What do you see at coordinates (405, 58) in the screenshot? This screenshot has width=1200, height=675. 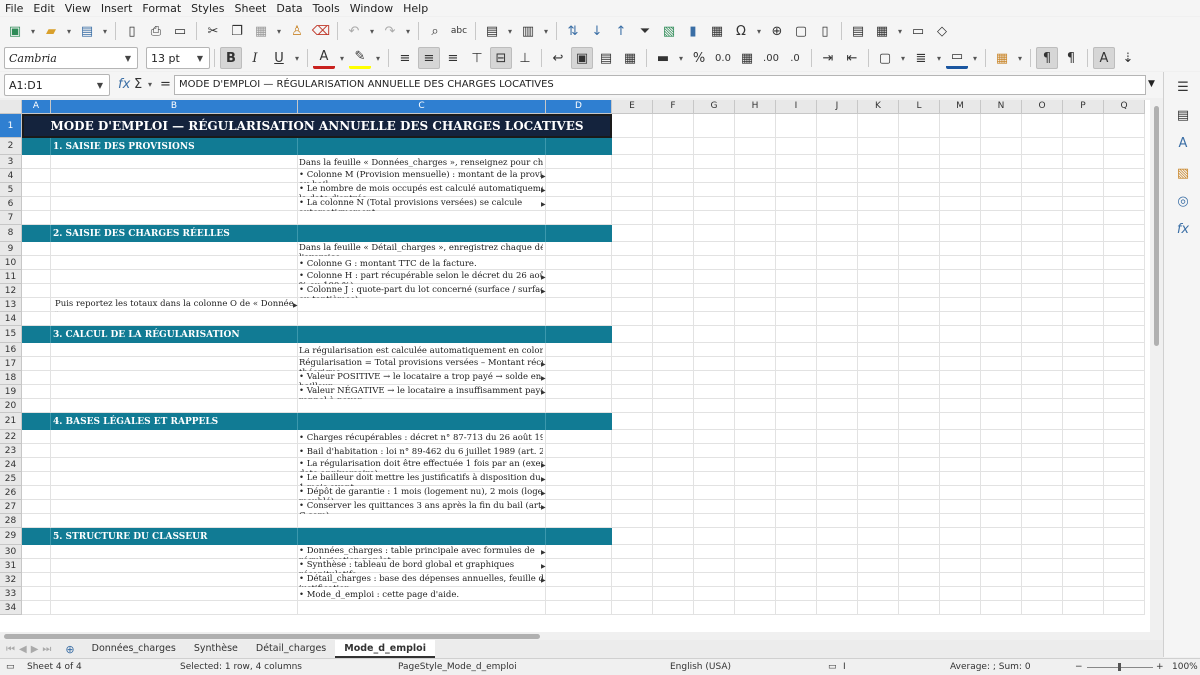 I see `align-left-icon: ≡` at bounding box center [405, 58].